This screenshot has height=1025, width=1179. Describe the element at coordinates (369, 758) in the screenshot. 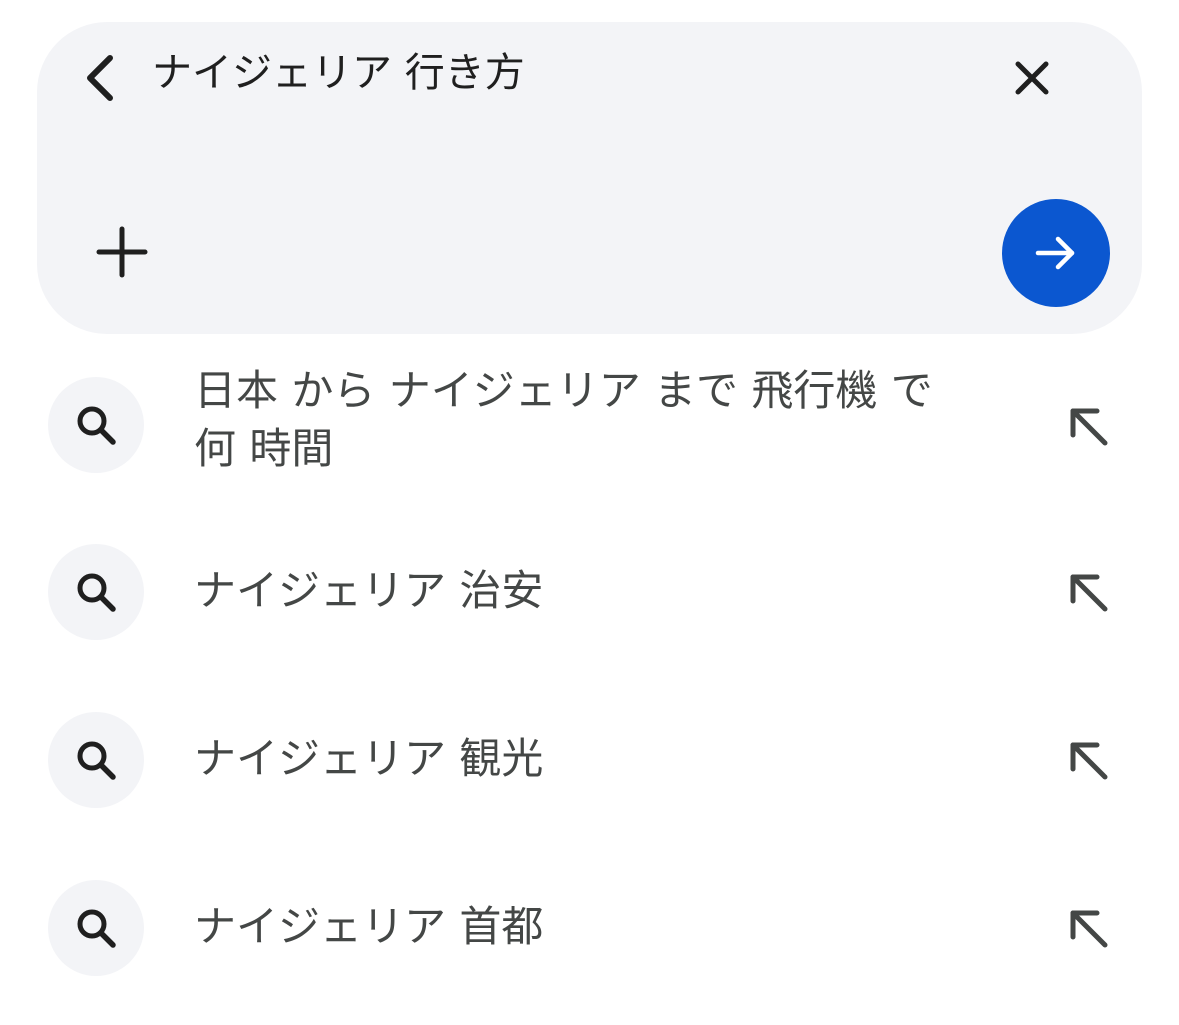

I see `suggestion-text: ナイジェリア 観光` at that location.